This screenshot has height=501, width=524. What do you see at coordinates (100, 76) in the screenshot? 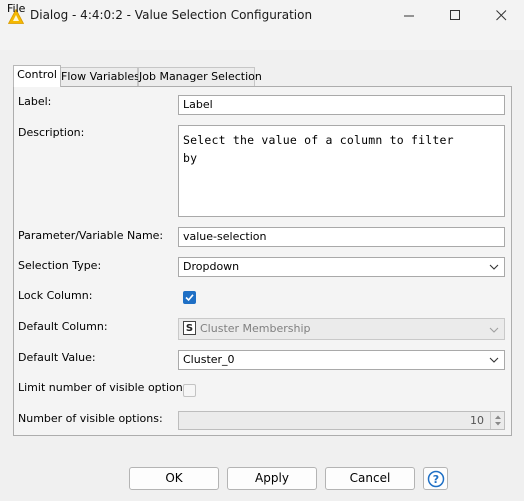
I see `tab-flow-variables: Flow Variables` at bounding box center [100, 76].